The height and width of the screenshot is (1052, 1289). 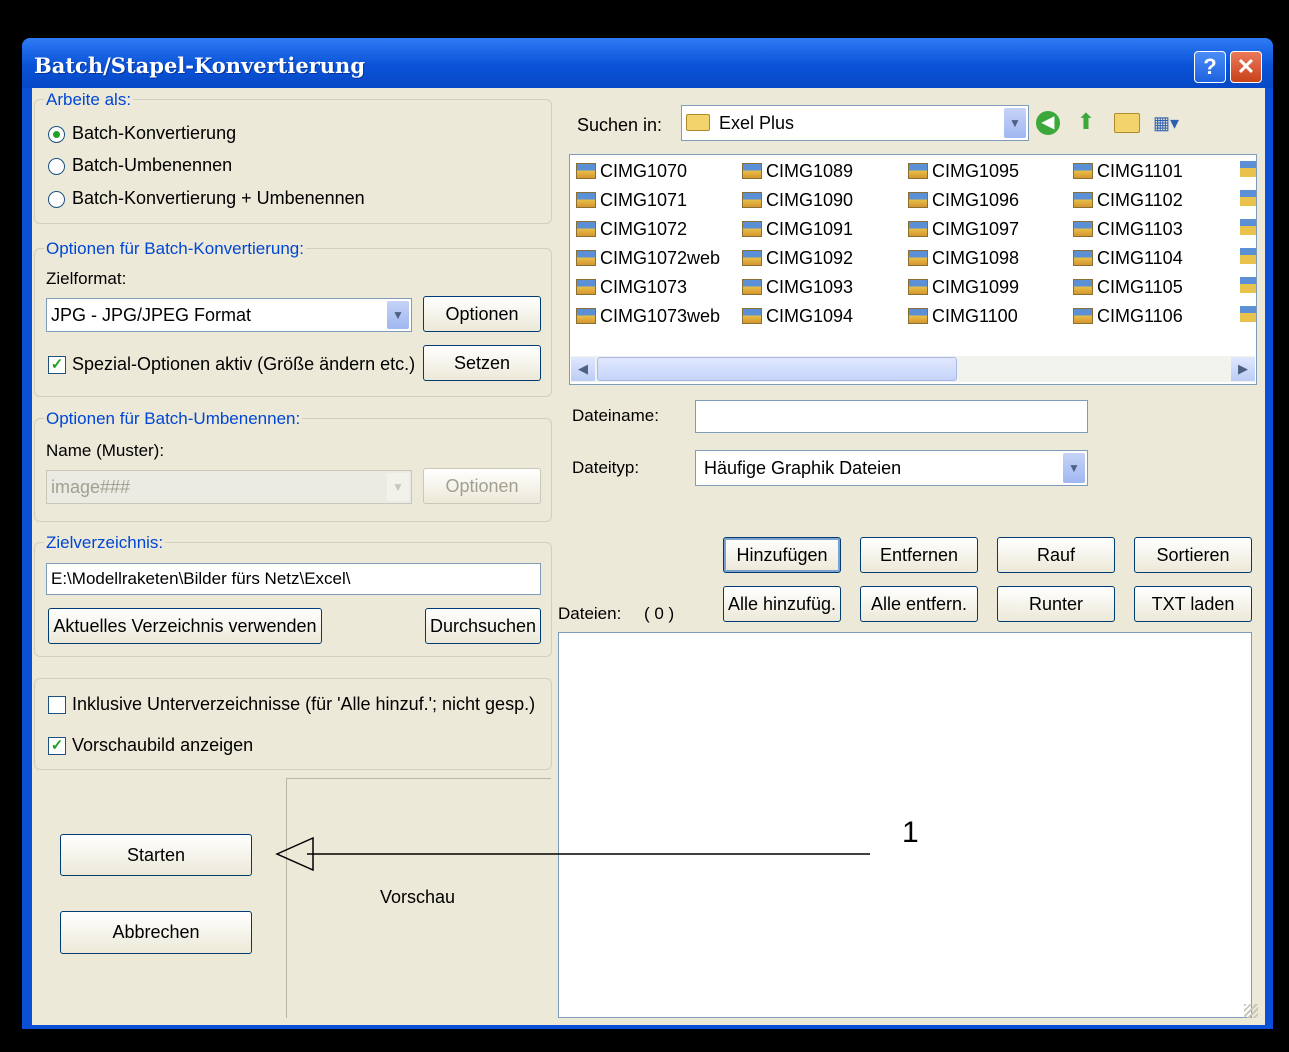 What do you see at coordinates (1243, 369) in the screenshot?
I see `scroll-right-icon: ▶` at bounding box center [1243, 369].